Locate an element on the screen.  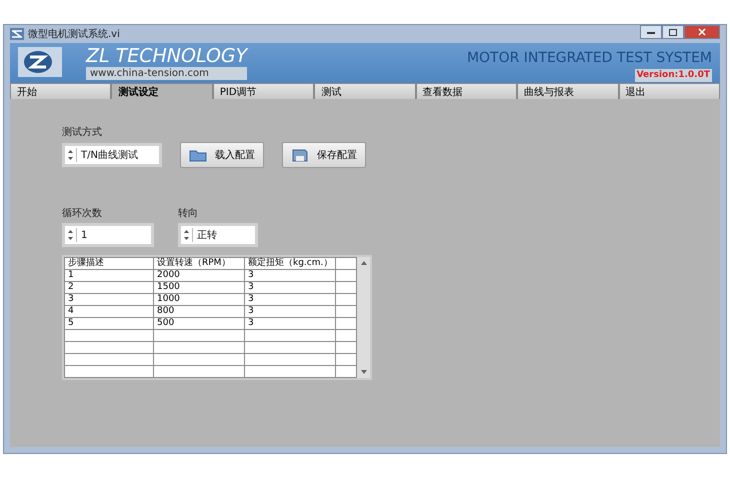
tab: 测试 is located at coordinates (365, 91).